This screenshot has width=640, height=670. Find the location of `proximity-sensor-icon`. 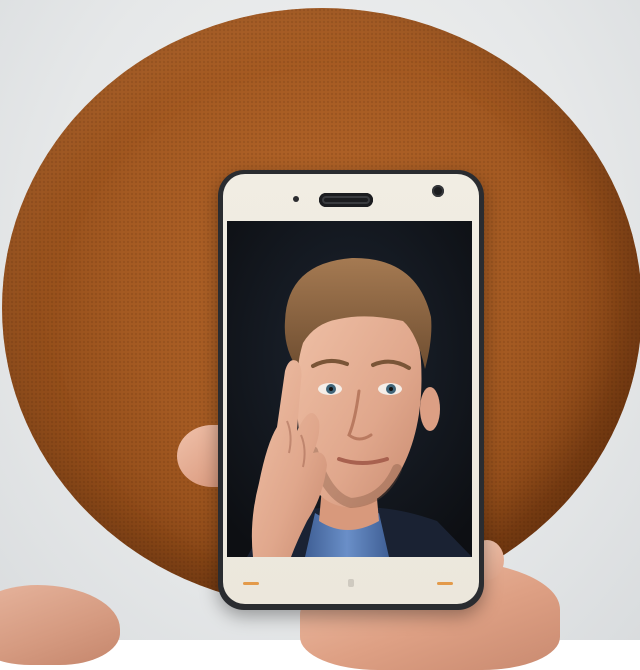

proximity-sensor-icon is located at coordinates (296, 199).